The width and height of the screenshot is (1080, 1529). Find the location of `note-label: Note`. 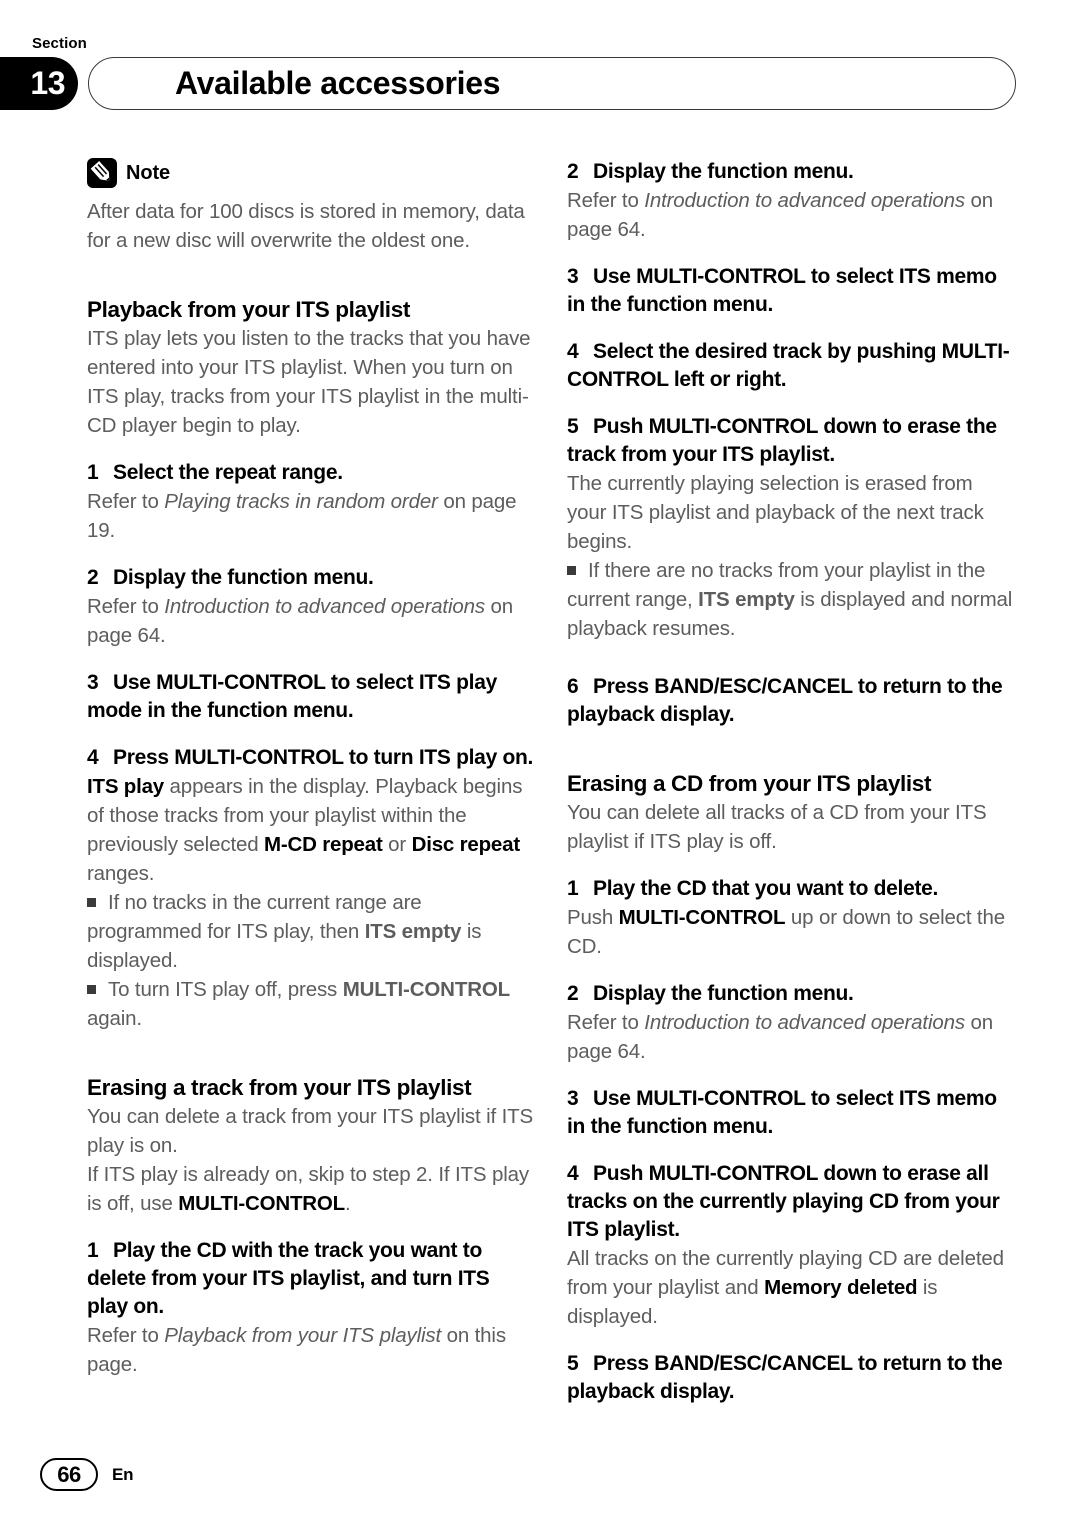

note-label: Note is located at coordinates (148, 172).